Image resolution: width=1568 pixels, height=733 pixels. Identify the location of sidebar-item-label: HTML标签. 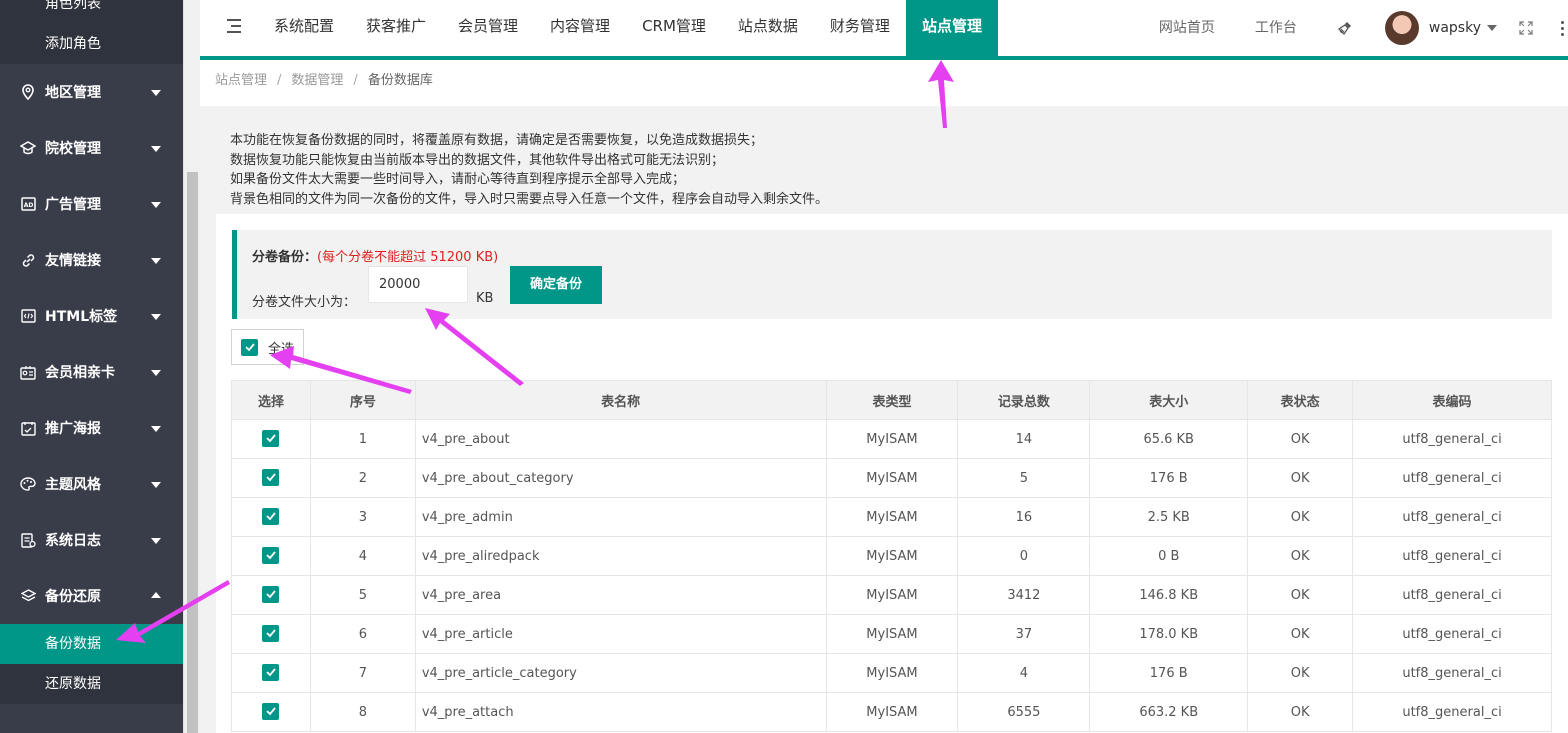
(81, 317).